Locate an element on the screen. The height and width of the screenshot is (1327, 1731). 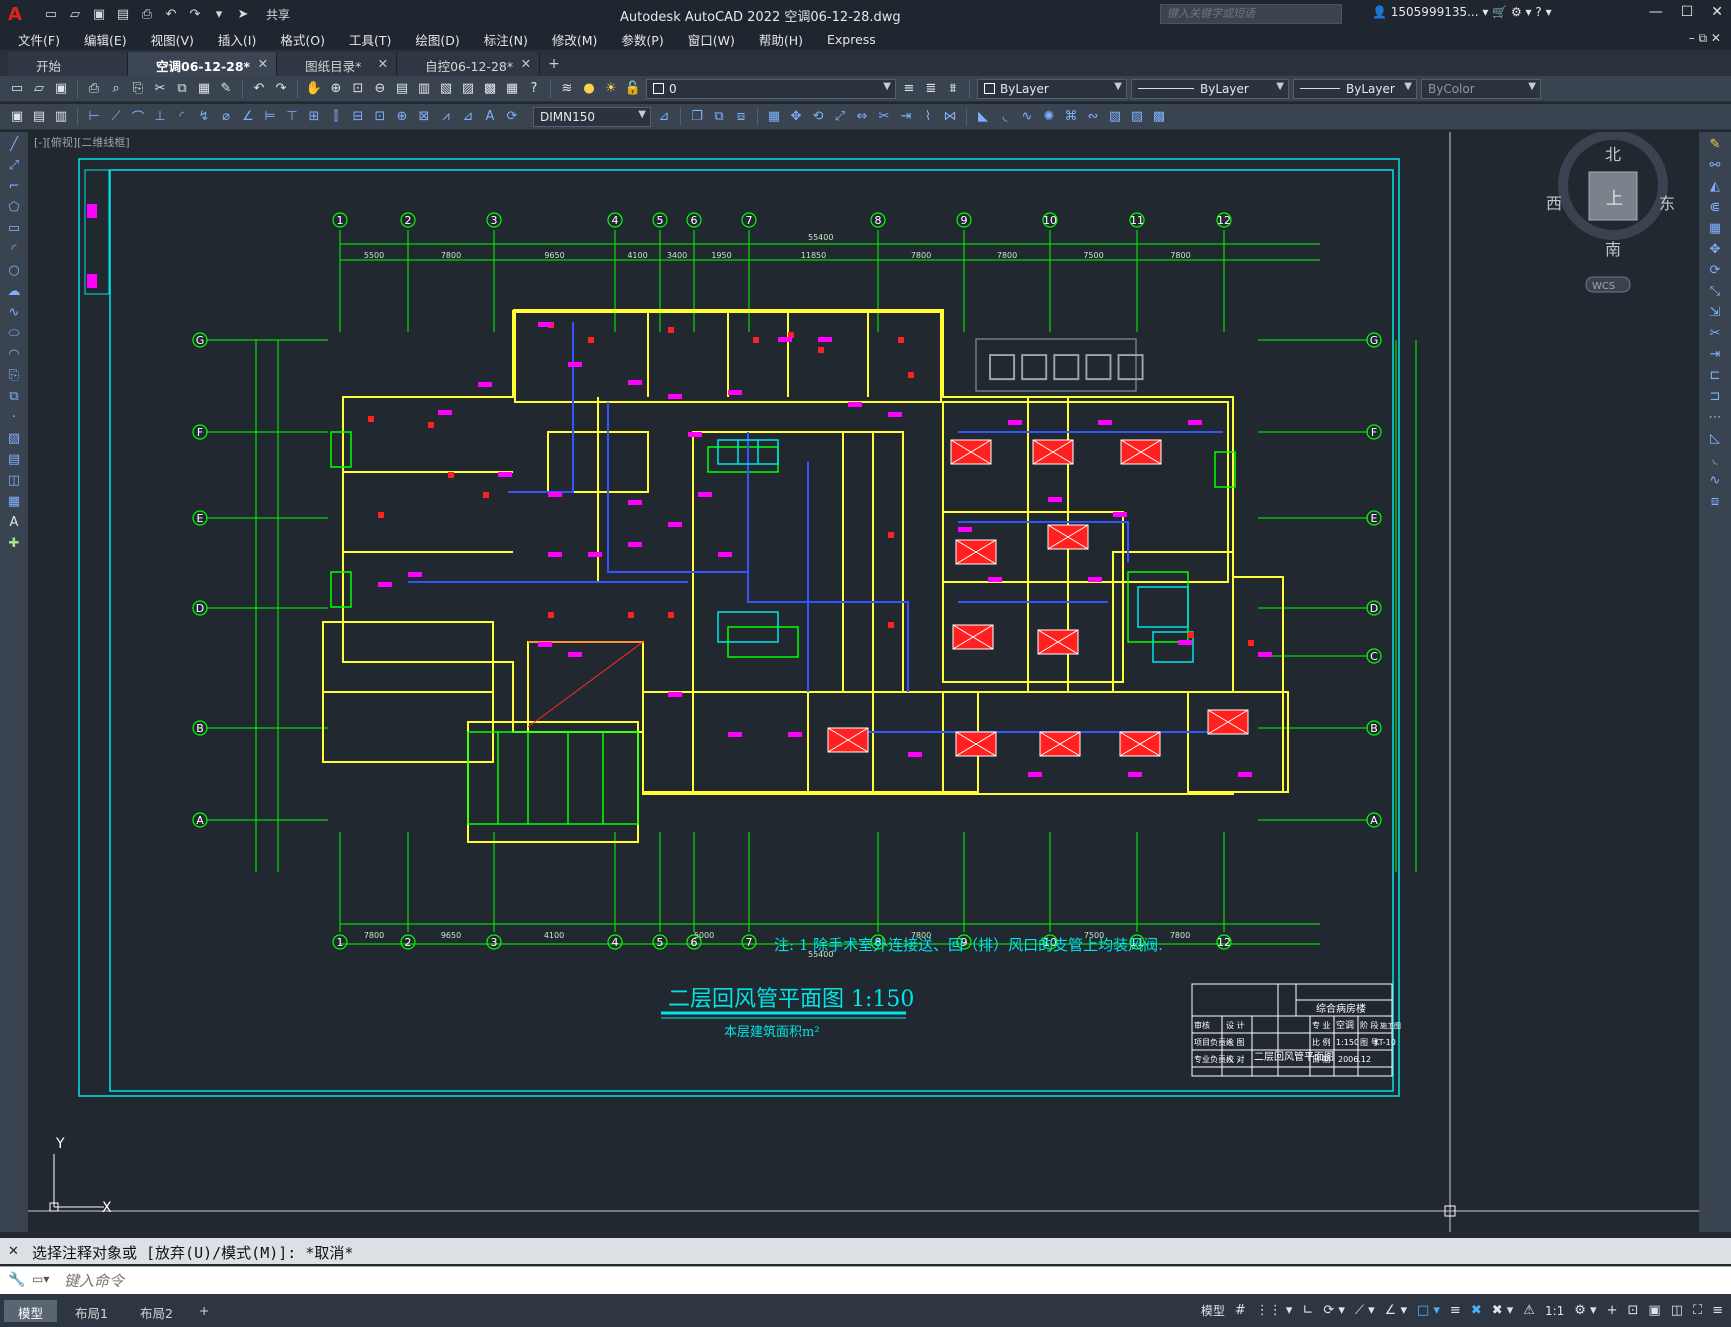
redo-icon: ↷ is located at coordinates (281, 89).